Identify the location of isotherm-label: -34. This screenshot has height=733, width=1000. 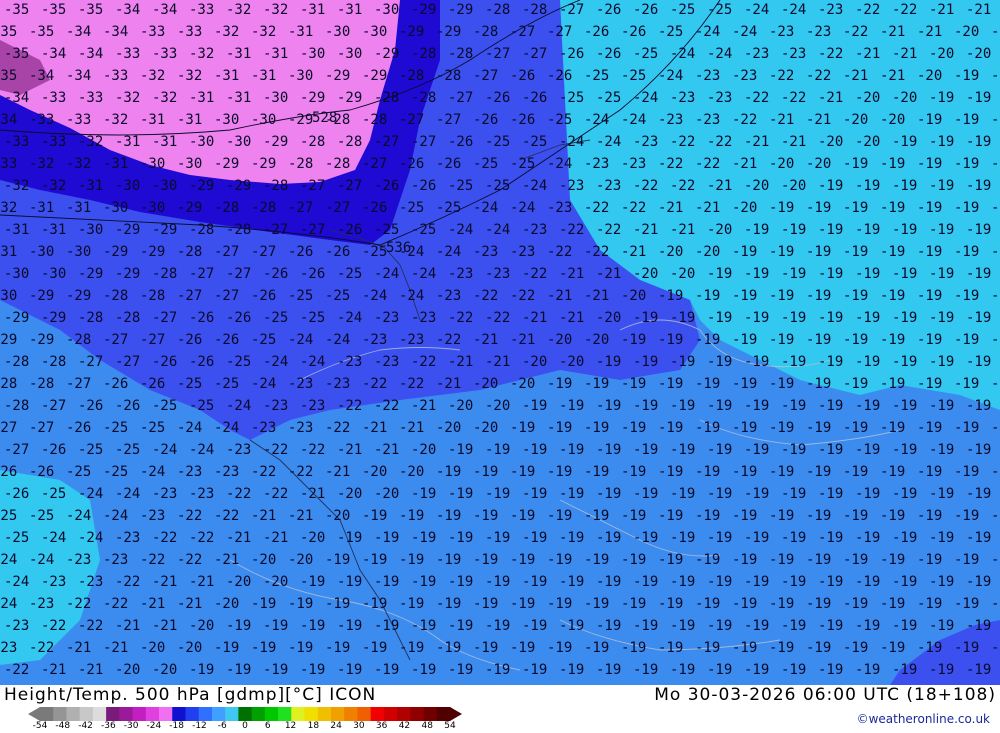
(127, 10).